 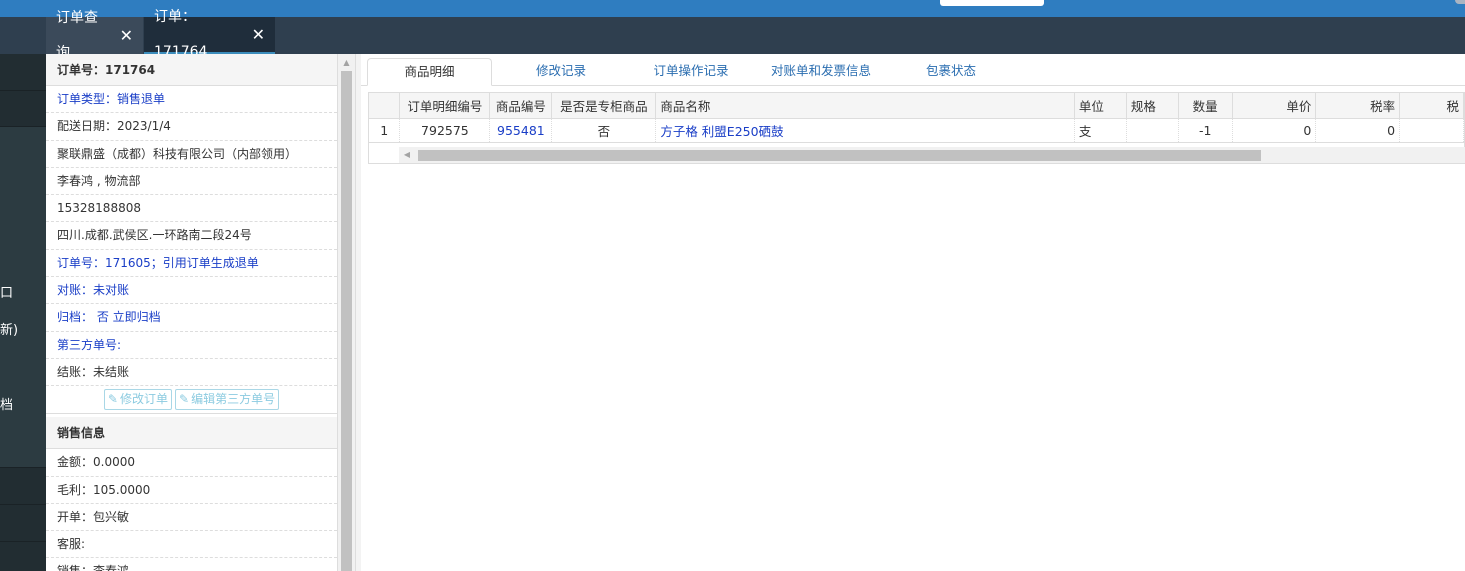 I want to click on cell-price: 0, so click(x=1274, y=130).